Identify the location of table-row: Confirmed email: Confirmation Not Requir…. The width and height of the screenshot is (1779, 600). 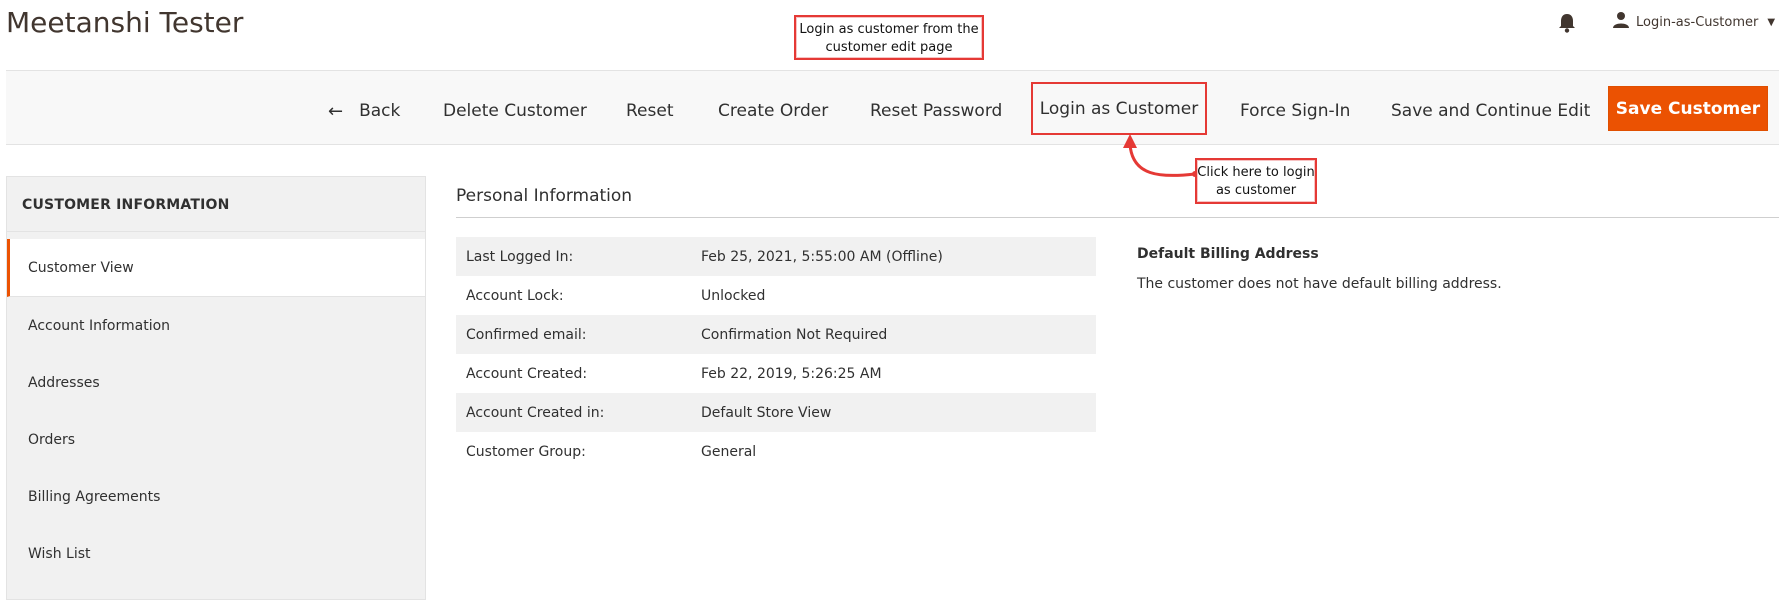
(776, 334).